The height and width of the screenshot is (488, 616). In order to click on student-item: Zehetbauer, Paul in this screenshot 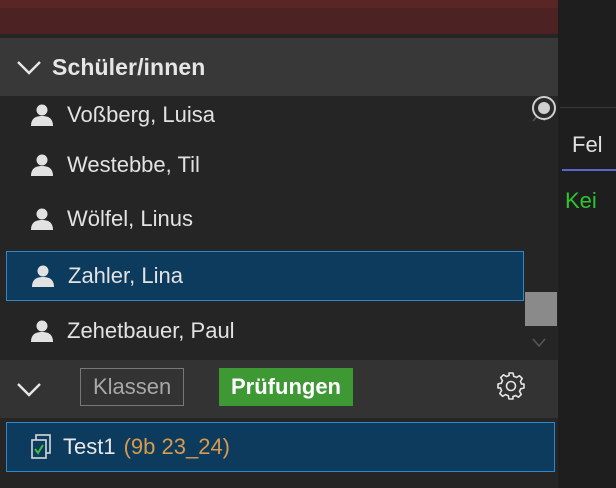, I will do `click(265, 331)`.